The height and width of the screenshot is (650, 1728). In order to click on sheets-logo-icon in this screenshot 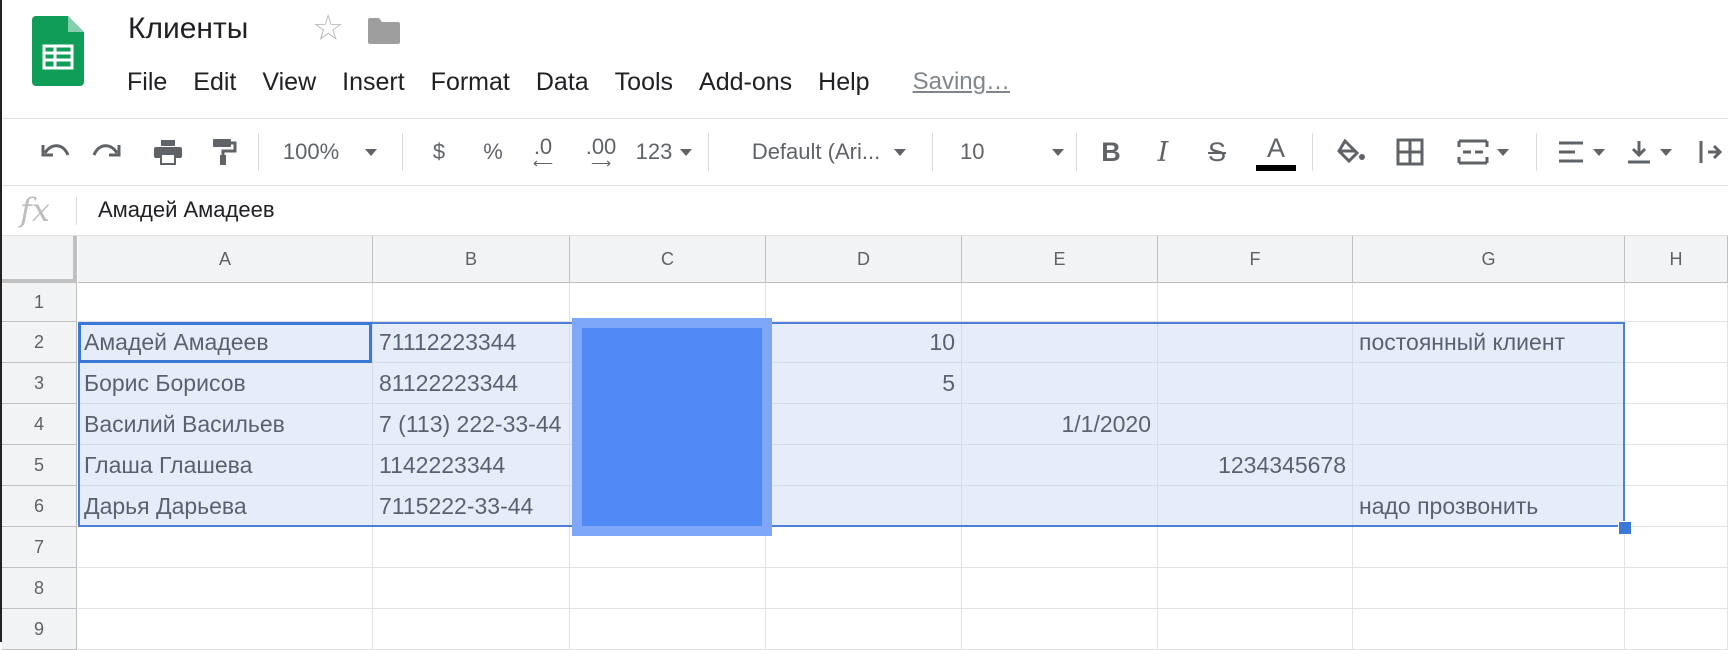, I will do `click(58, 51)`.